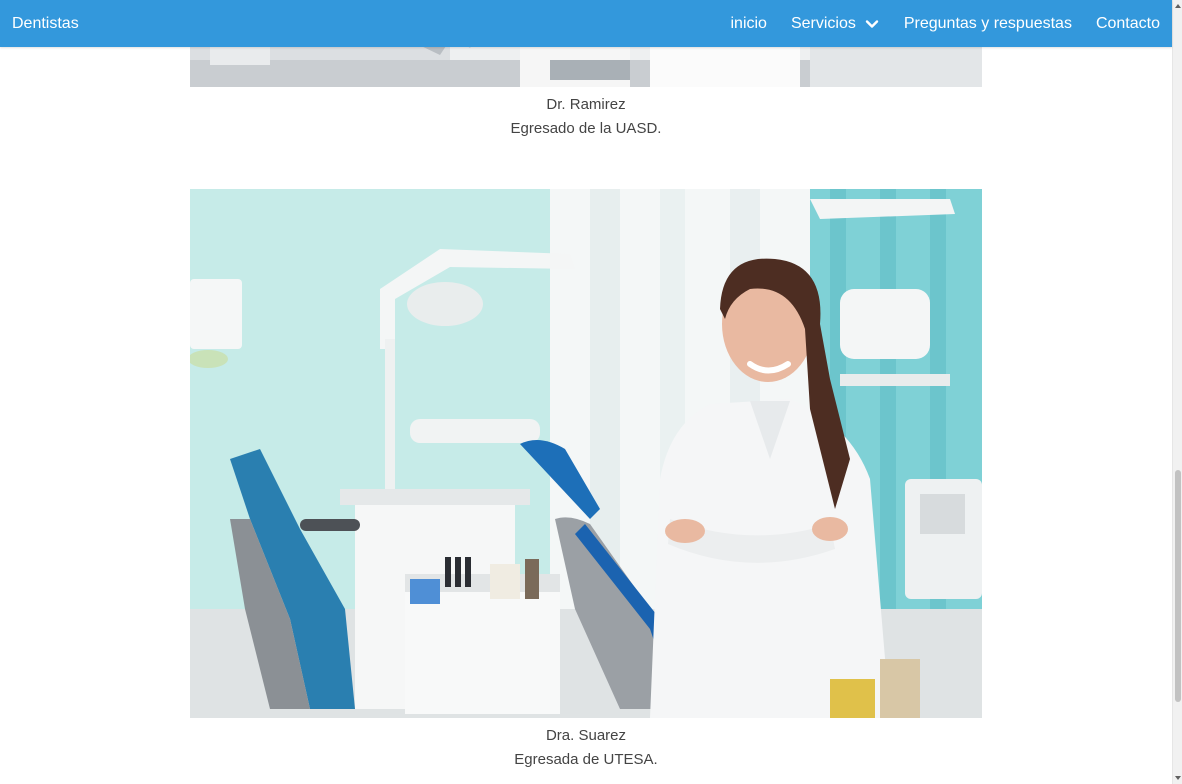 The width and height of the screenshot is (1182, 784). What do you see at coordinates (586, 735) in the screenshot?
I see `doctor-name: Dra. Suarez` at bounding box center [586, 735].